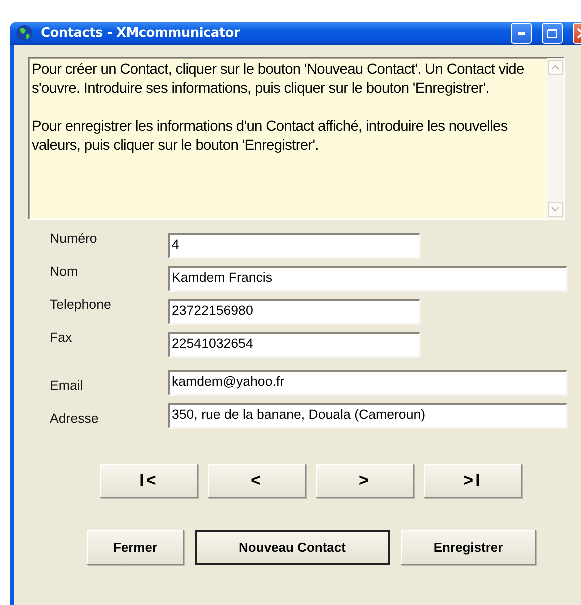 The image size is (581, 605). What do you see at coordinates (468, 547) in the screenshot?
I see `action-button: Enregistrer` at bounding box center [468, 547].